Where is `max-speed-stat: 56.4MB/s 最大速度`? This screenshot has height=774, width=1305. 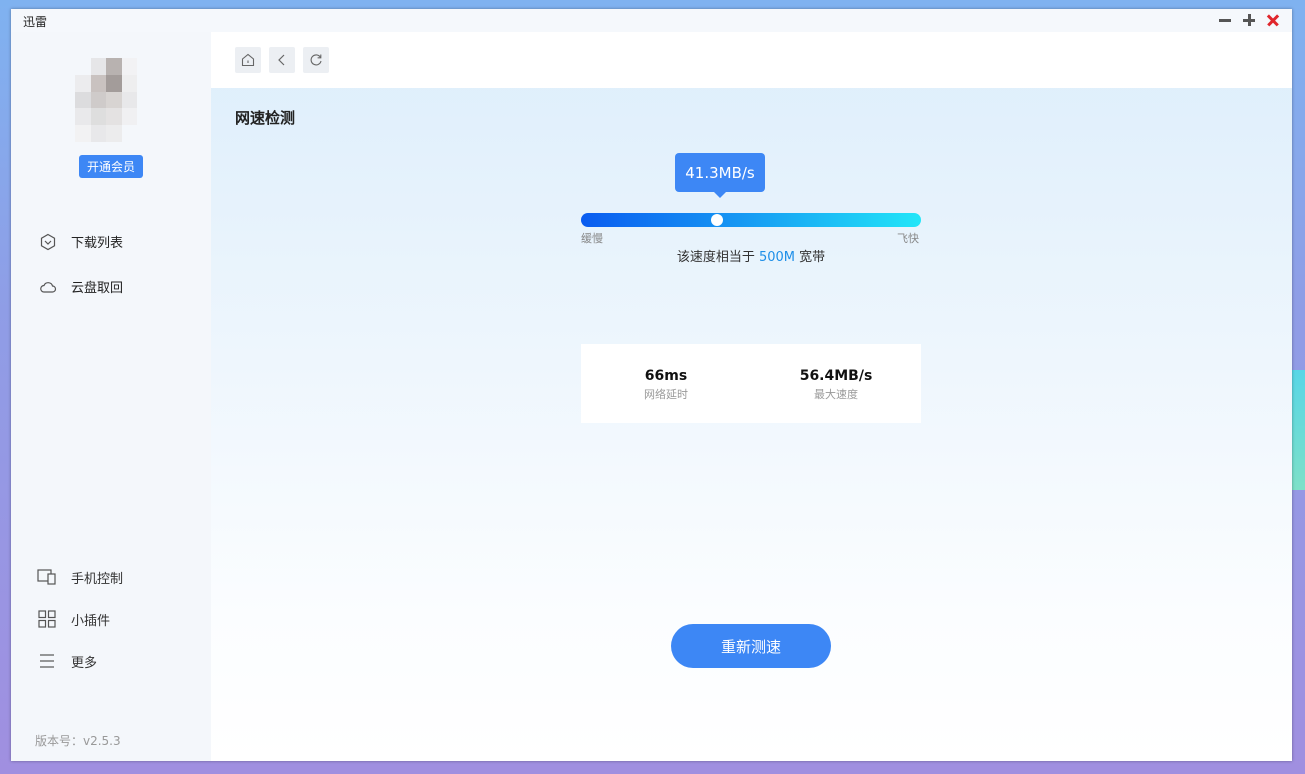
max-speed-stat: 56.4MB/s 最大速度 is located at coordinates (836, 385).